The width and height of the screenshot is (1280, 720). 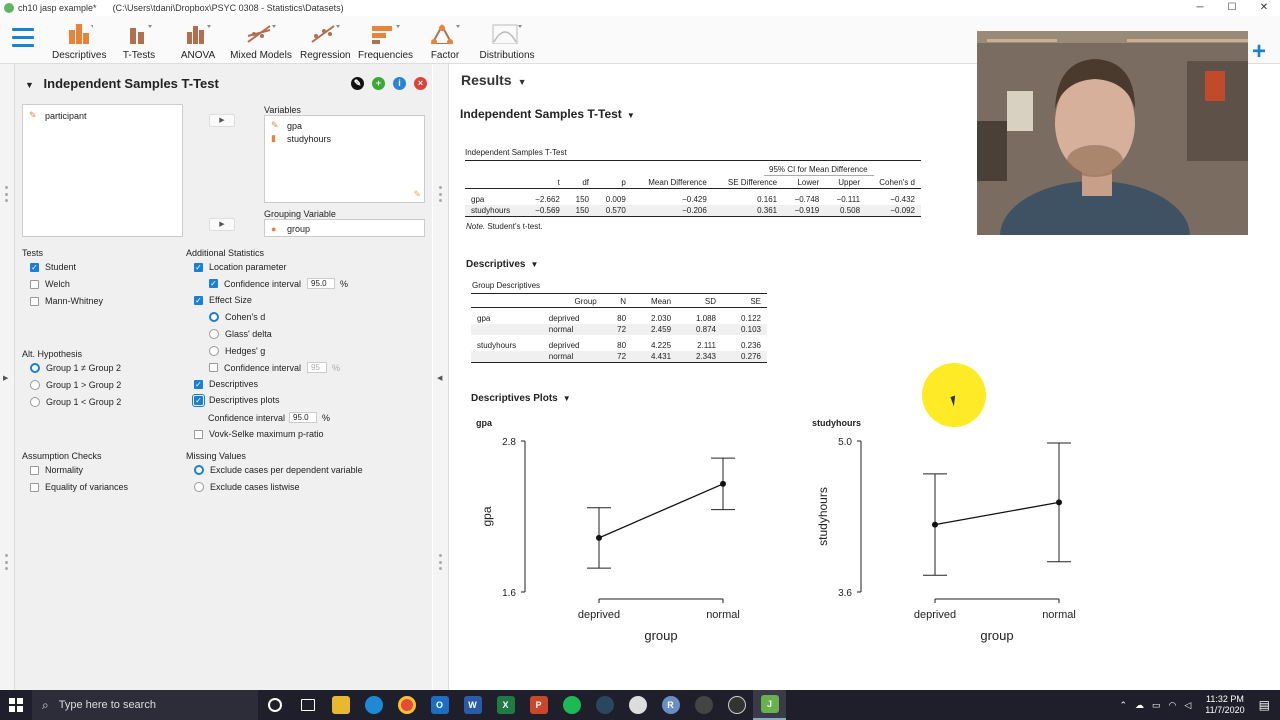 What do you see at coordinates (1059, 615) in the screenshot?
I see `x-tick-label: normal` at bounding box center [1059, 615].